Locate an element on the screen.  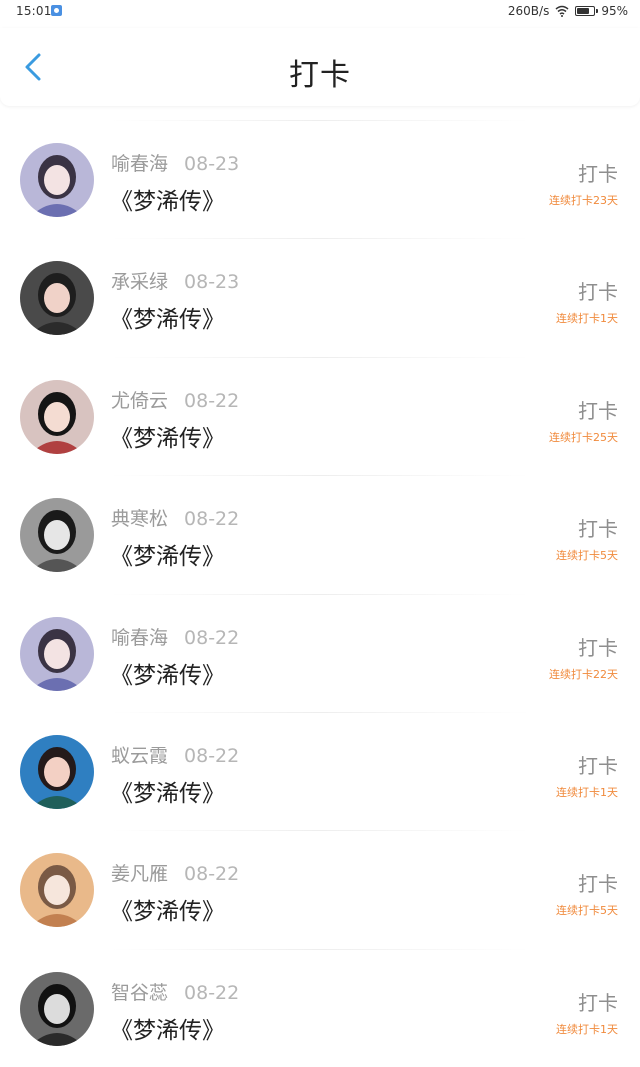
top-app-bar: 打卡 is located at coordinates (320, 67).